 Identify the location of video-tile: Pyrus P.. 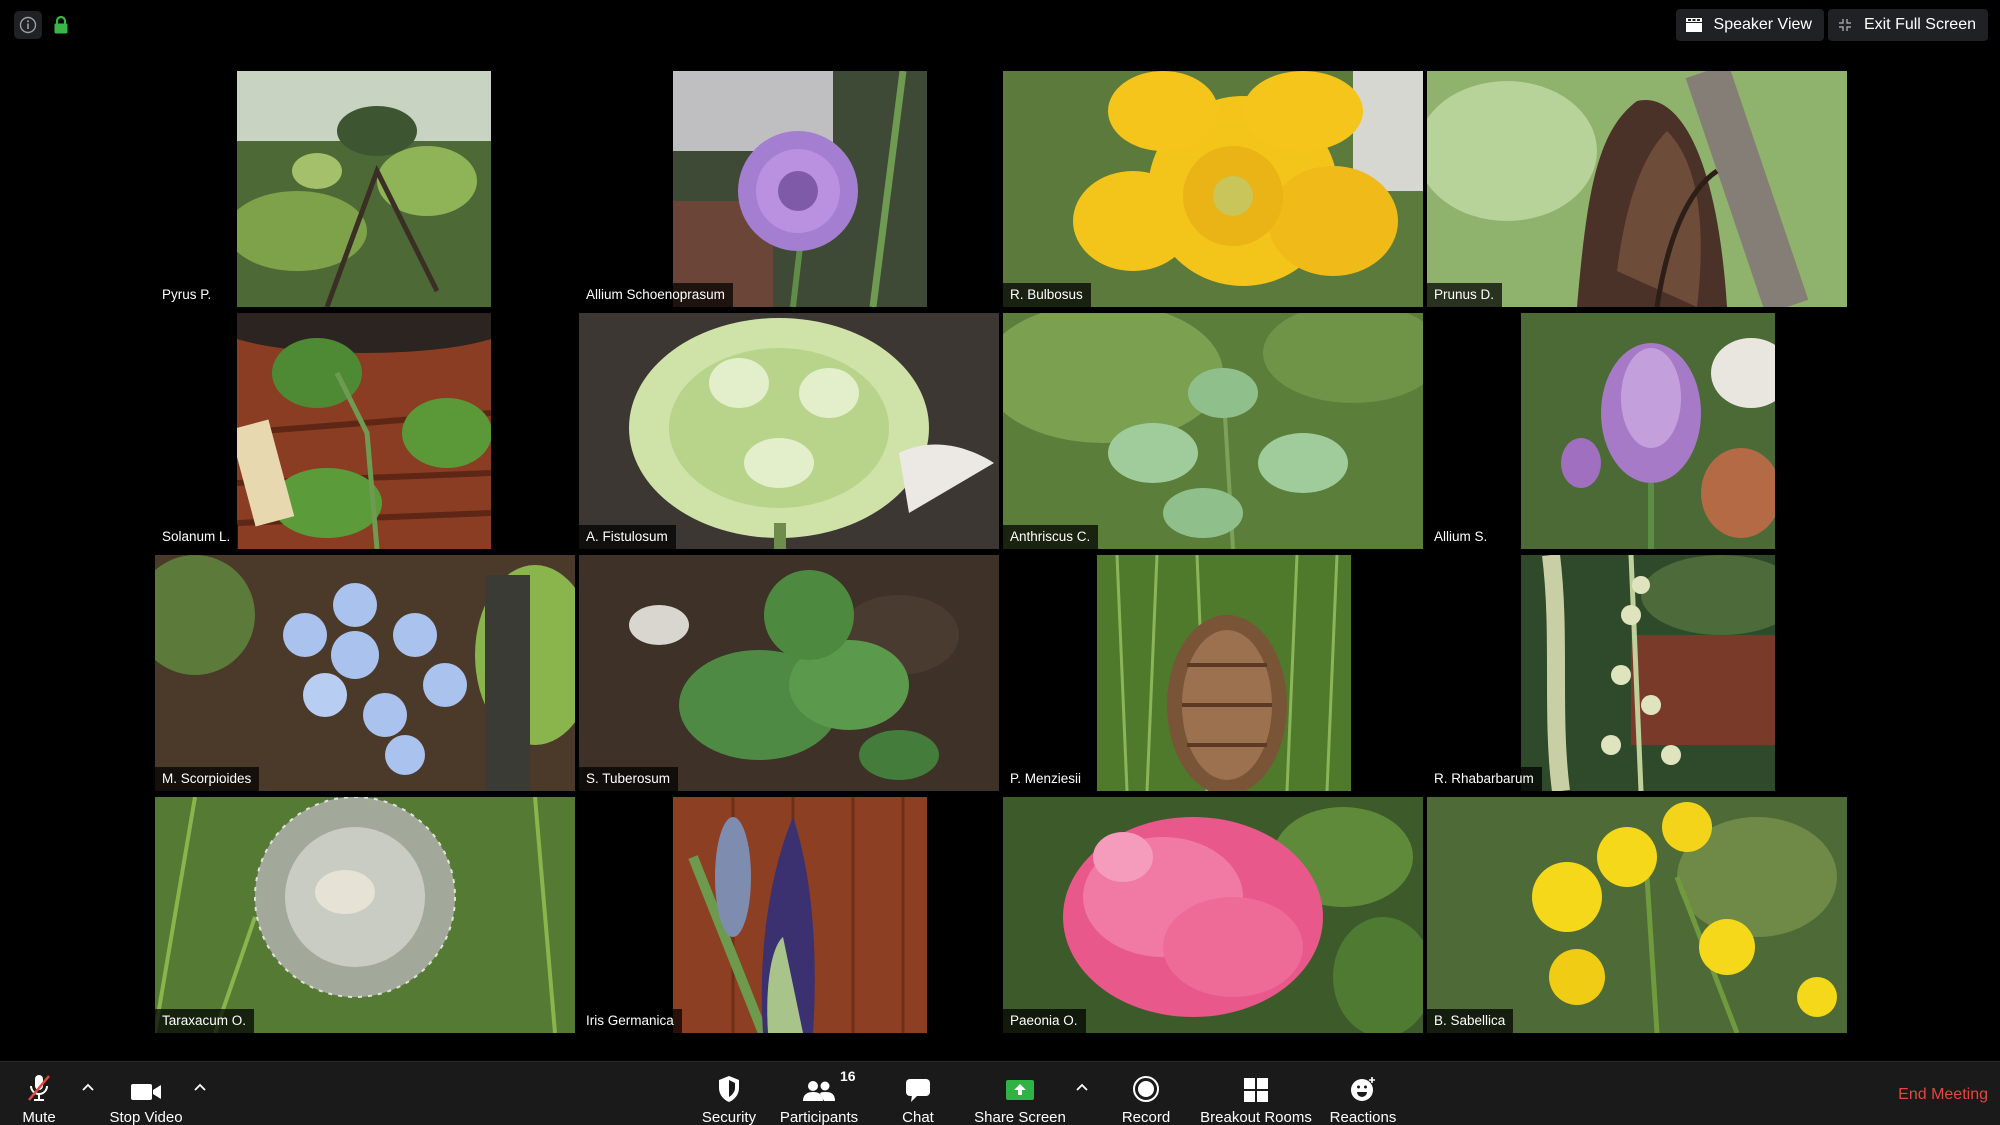
(365, 189).